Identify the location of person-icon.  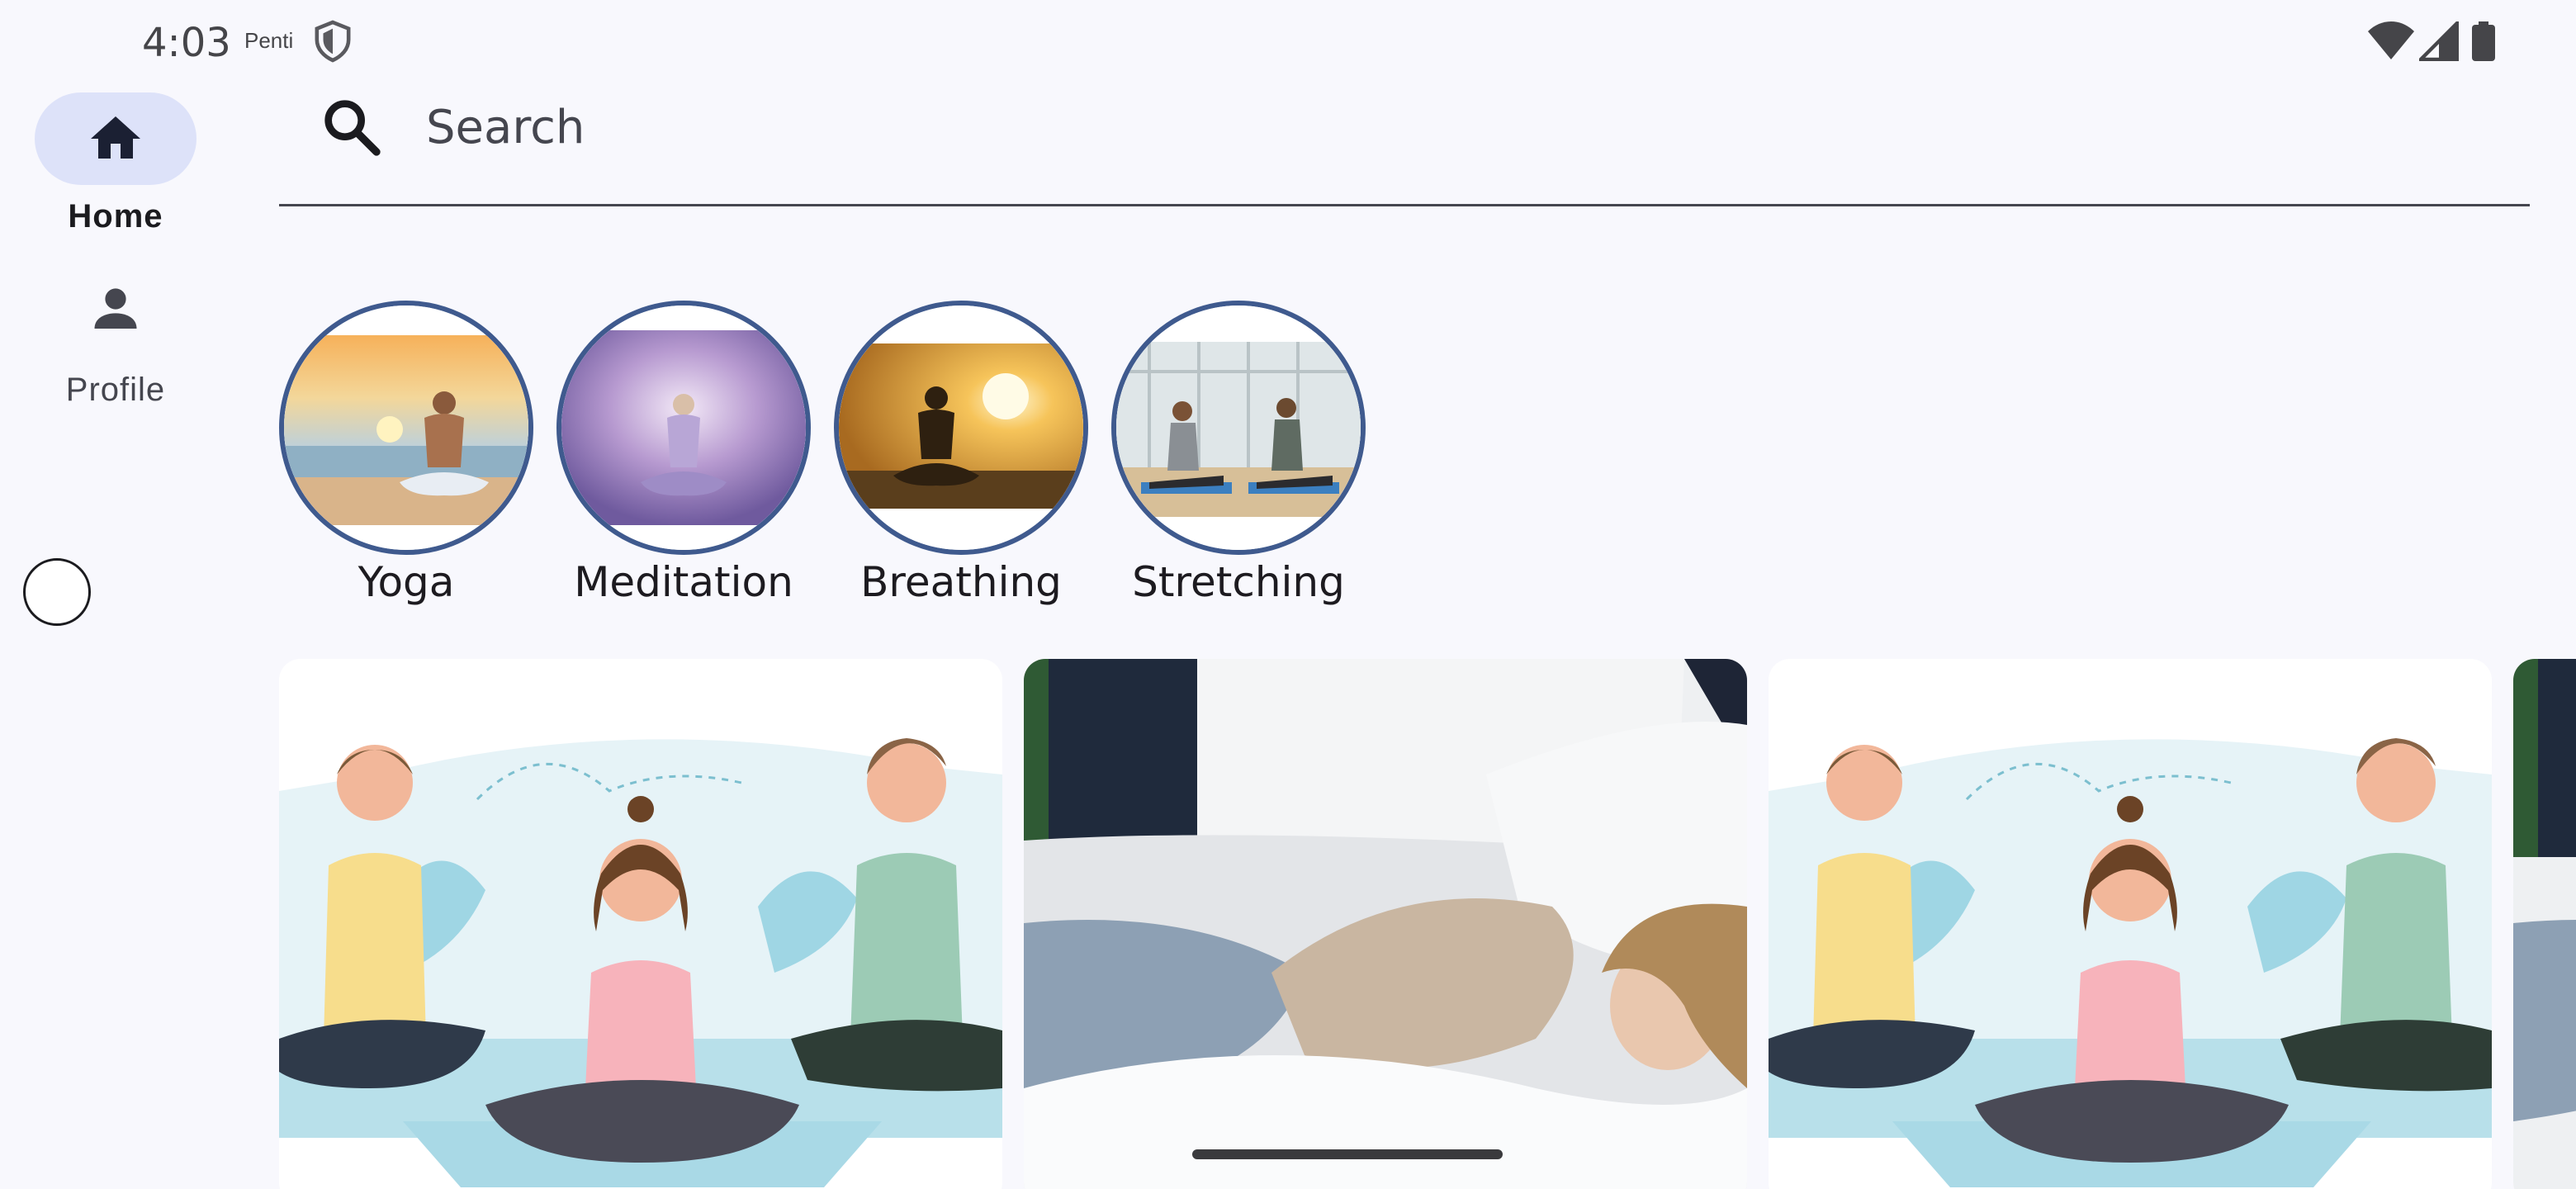
(115, 308).